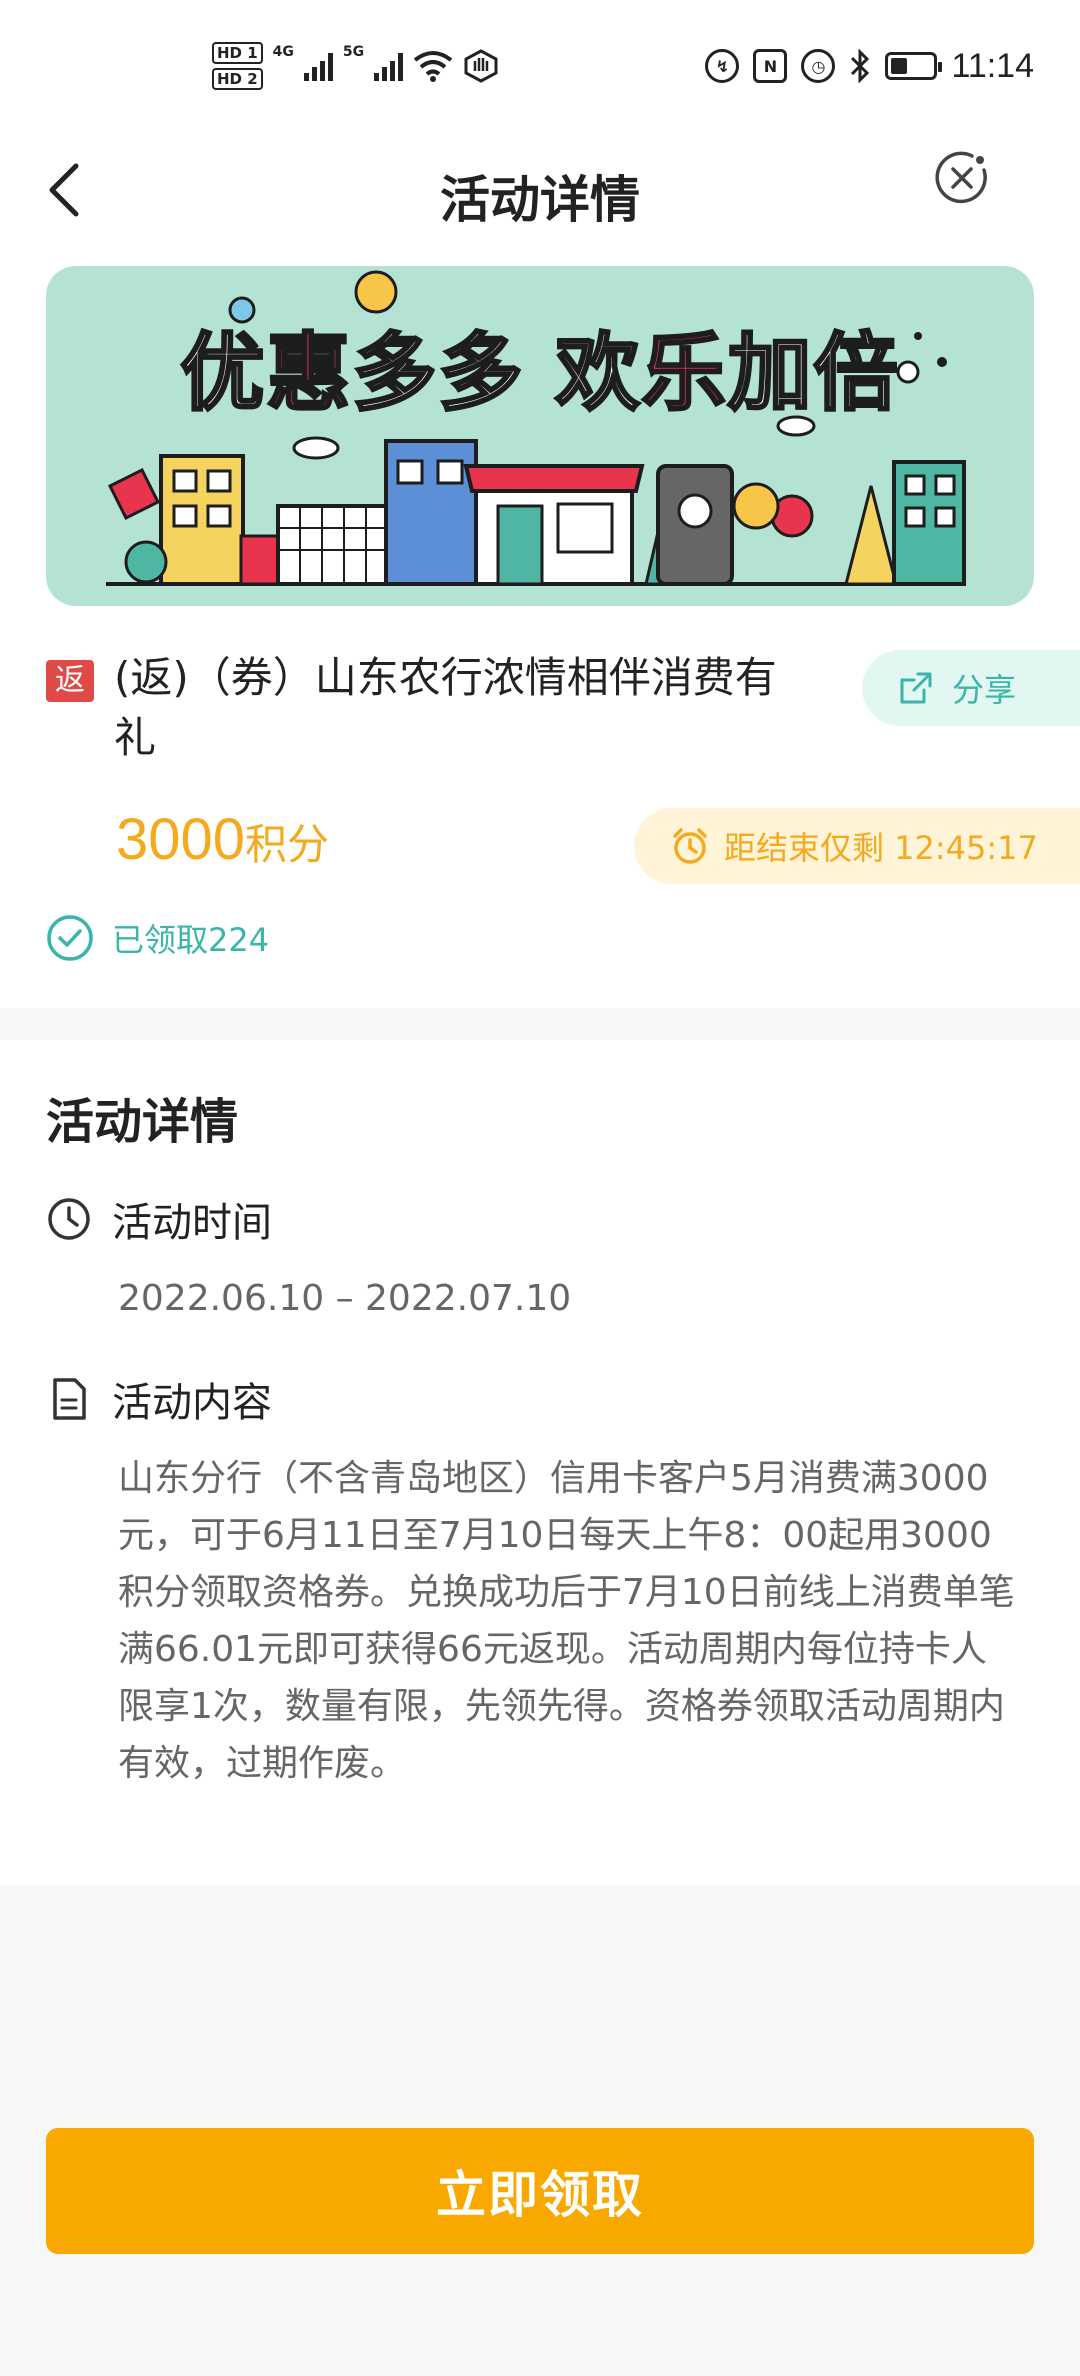  What do you see at coordinates (237, 53) in the screenshot?
I see `hd1-badge: HD 1` at bounding box center [237, 53].